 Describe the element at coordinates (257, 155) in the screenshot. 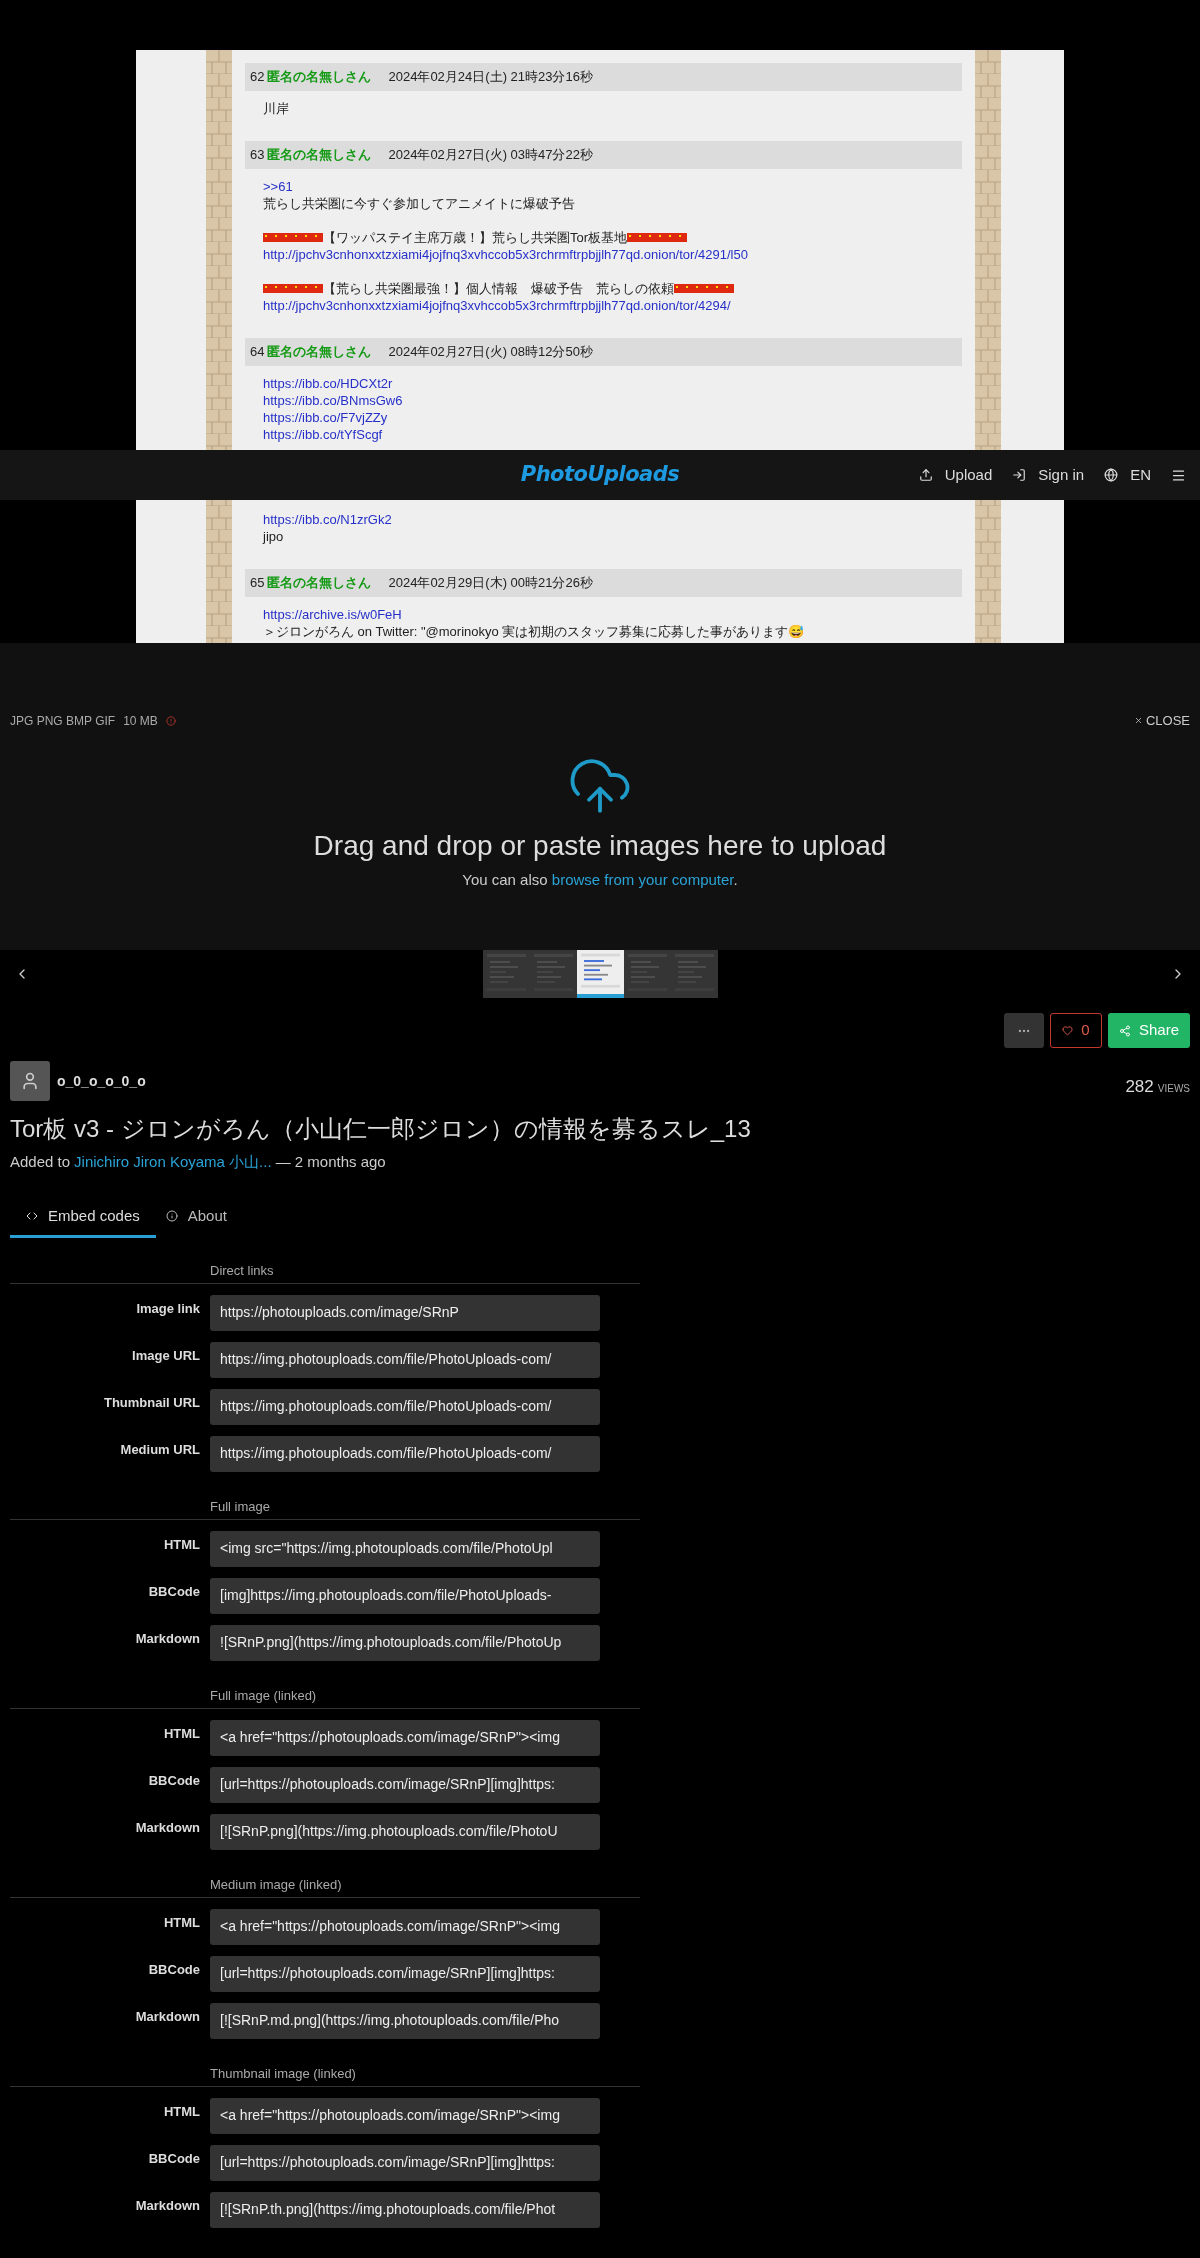

I see `post-number: 63` at that location.